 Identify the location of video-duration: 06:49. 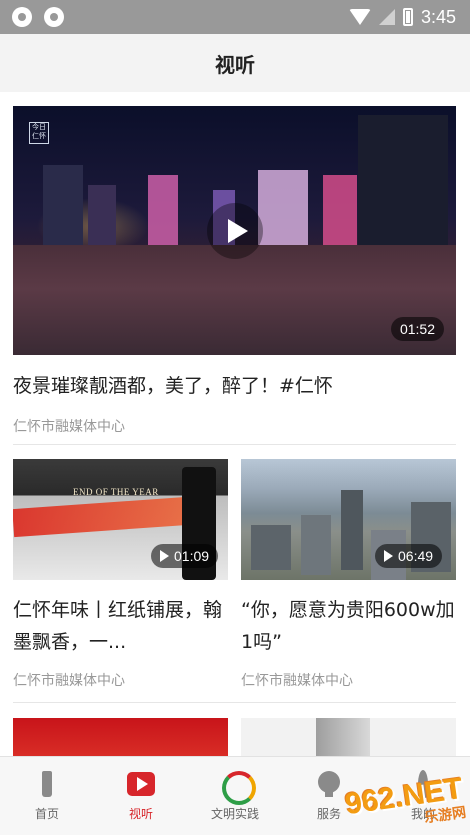
(409, 556).